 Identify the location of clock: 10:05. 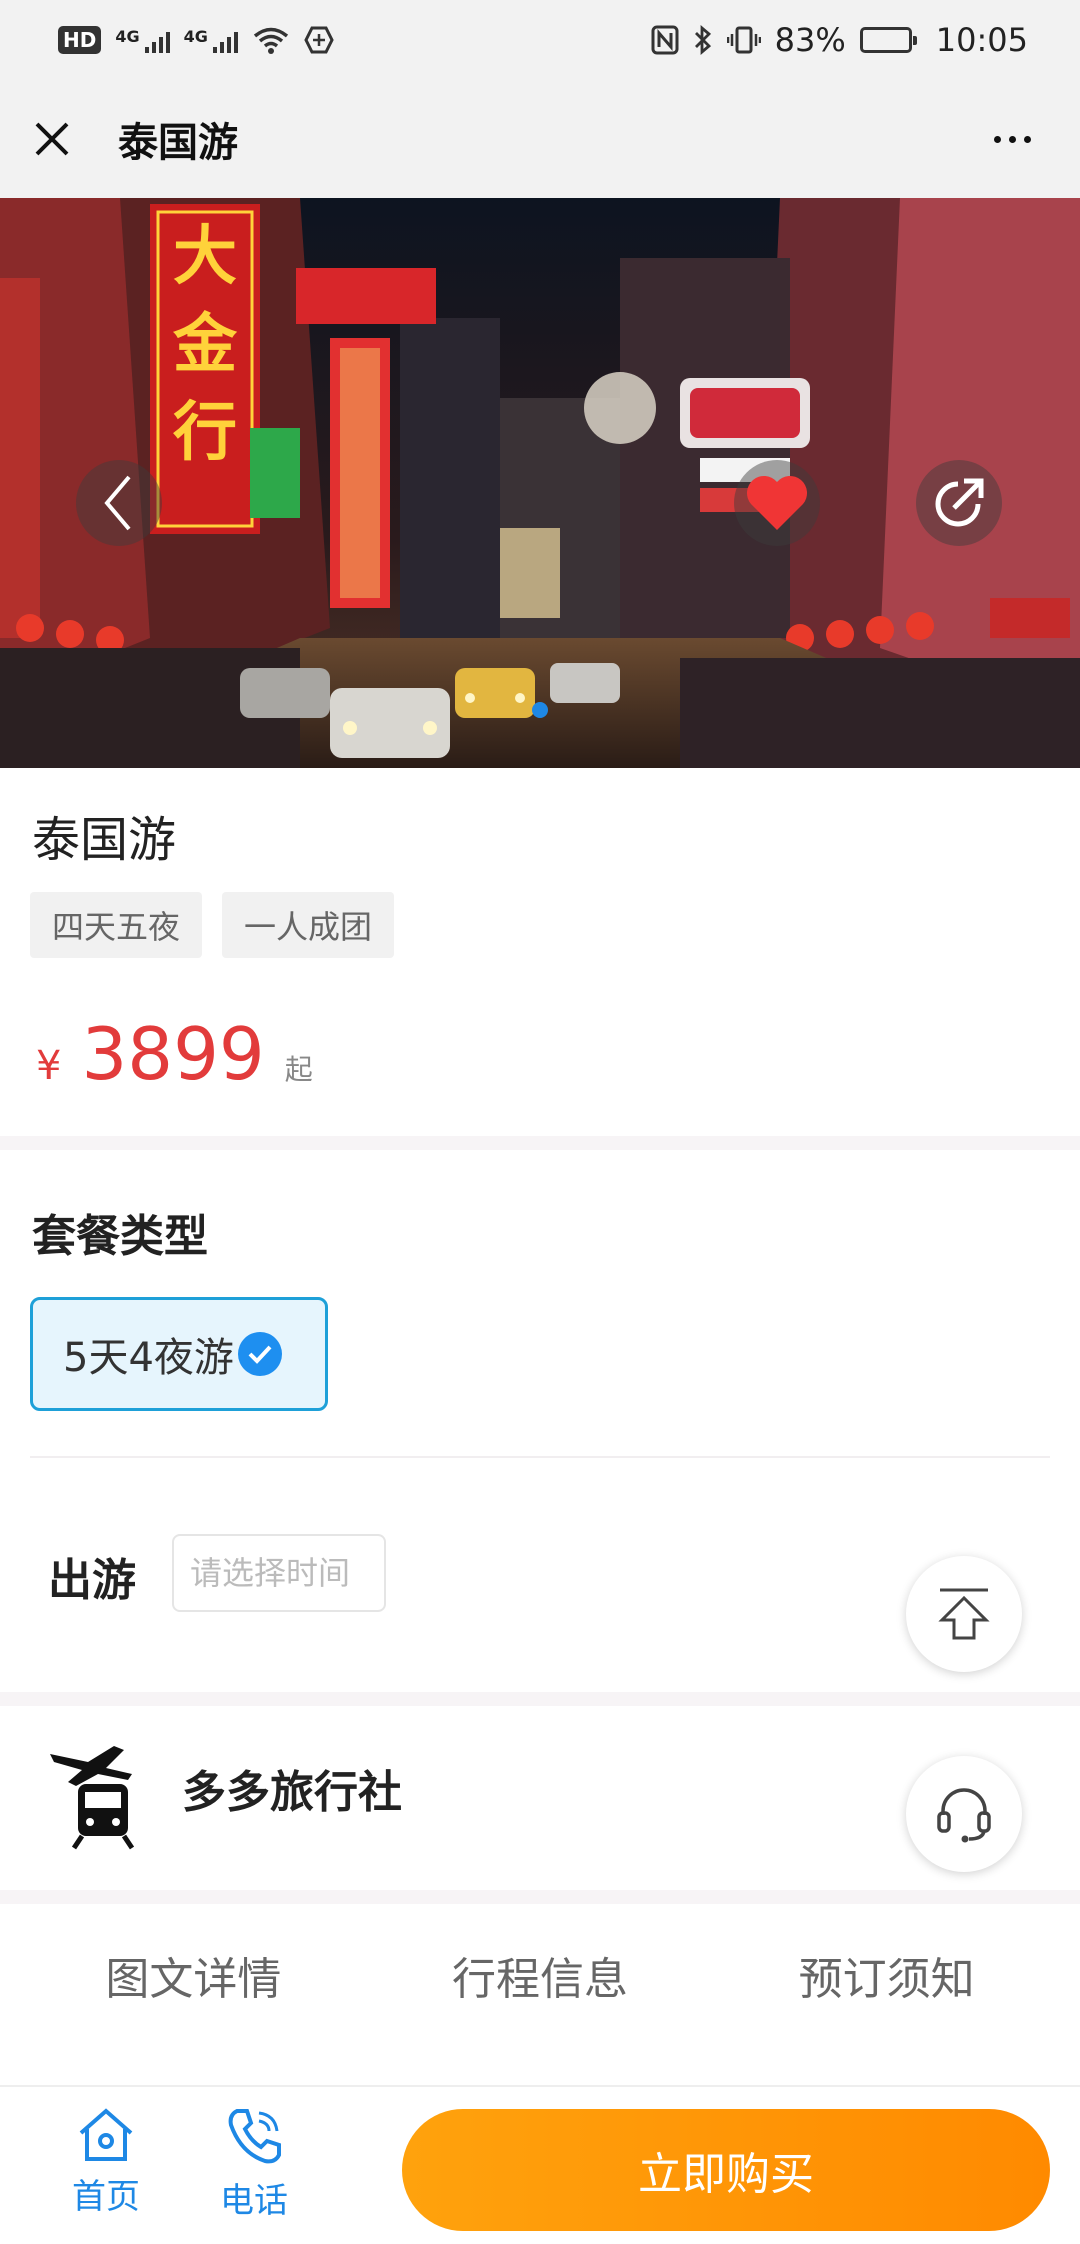
(981, 40).